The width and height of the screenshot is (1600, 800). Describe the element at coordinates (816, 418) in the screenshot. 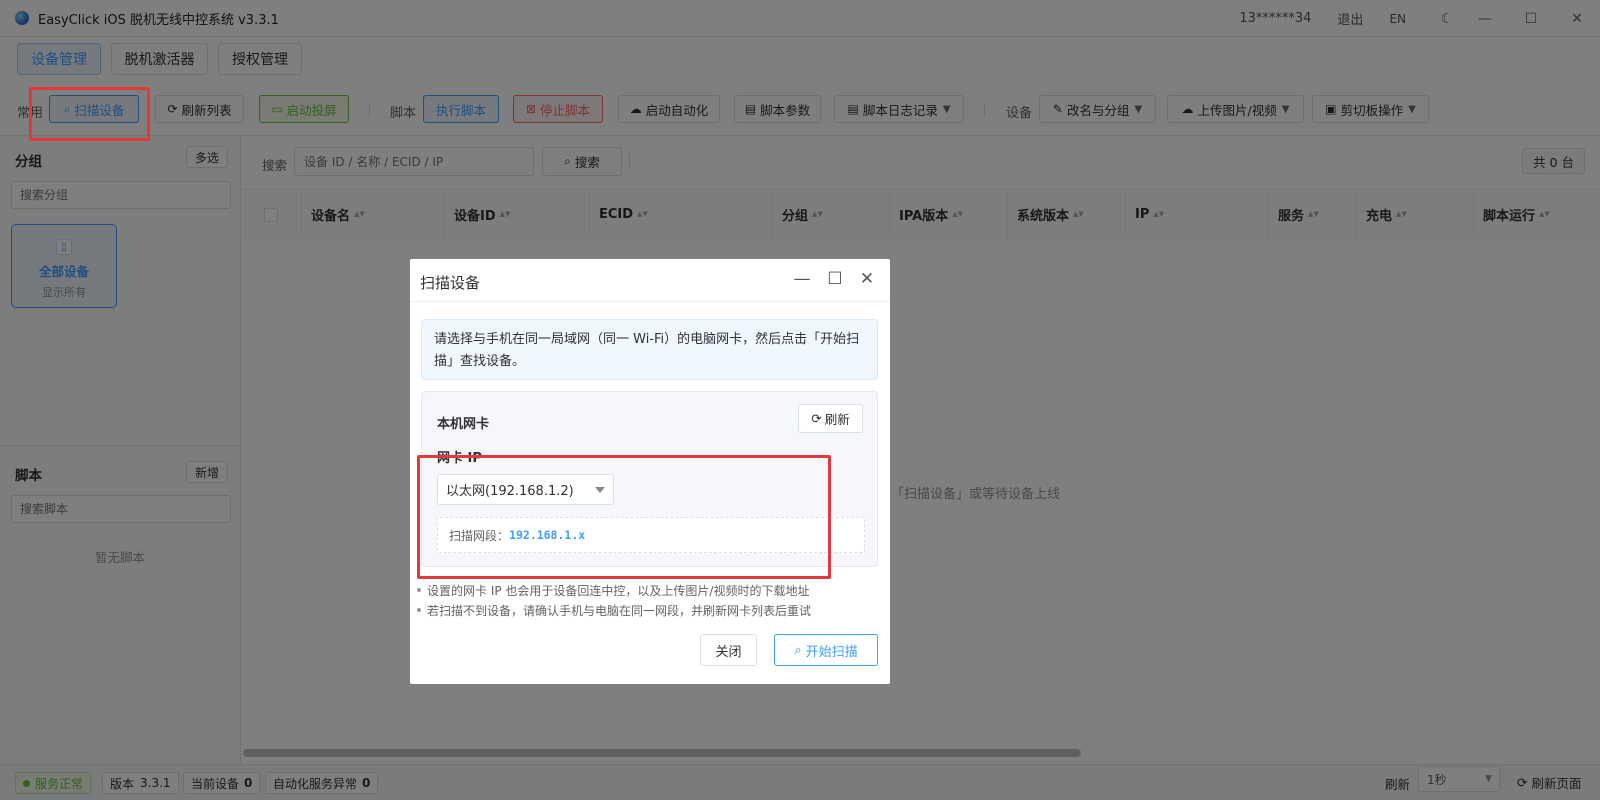

I see `refresh-icon: ⟳` at that location.